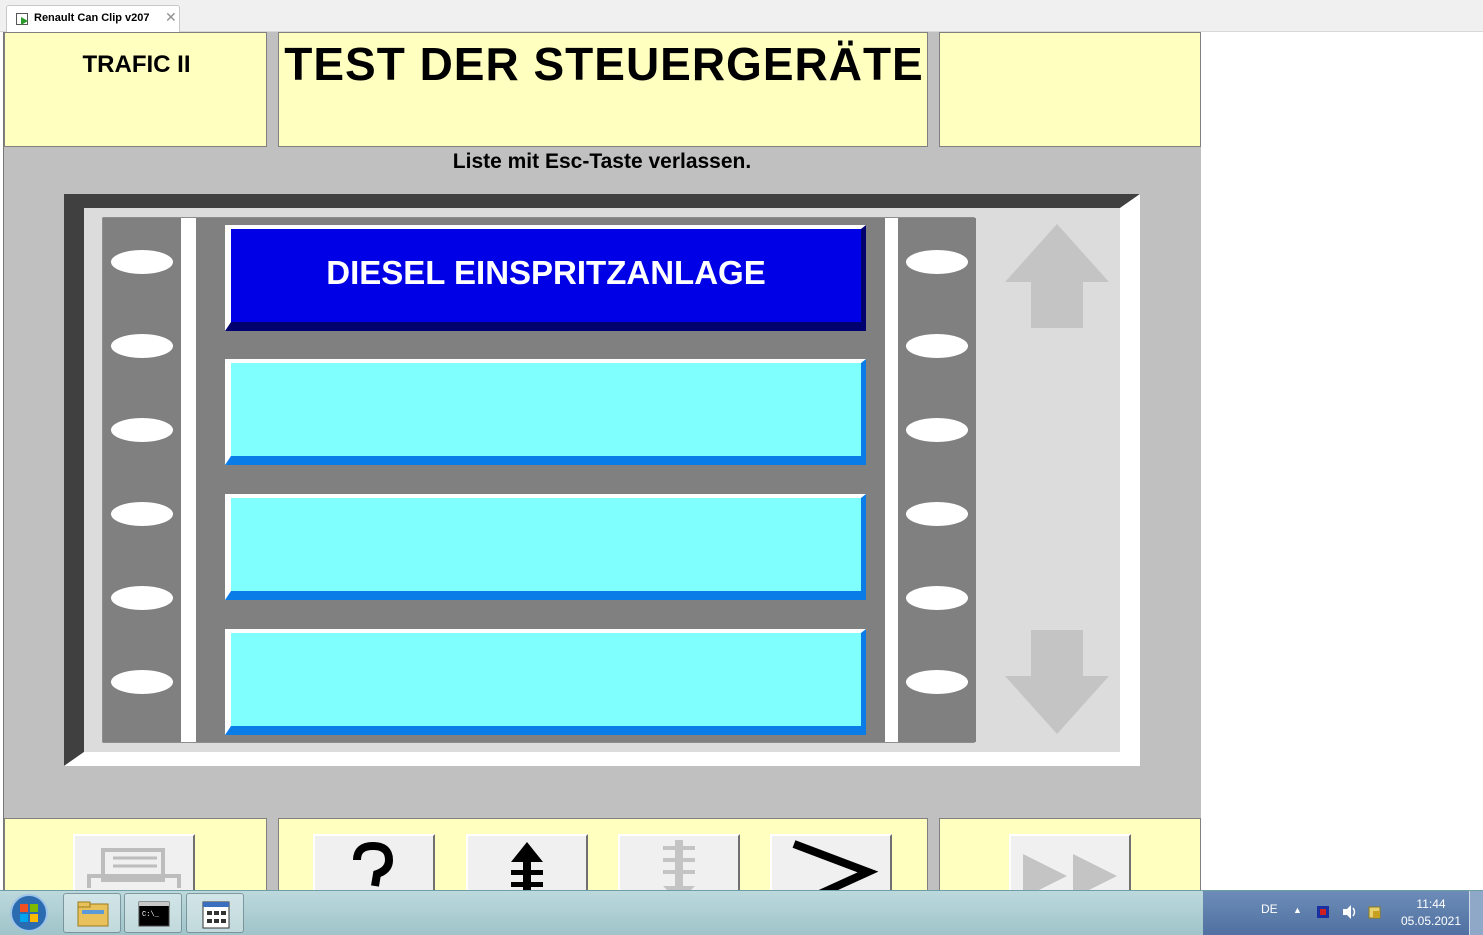  Describe the element at coordinates (741, 16) in the screenshot. I see `tab-strip: Renault Can Clip v207 ✕` at that location.